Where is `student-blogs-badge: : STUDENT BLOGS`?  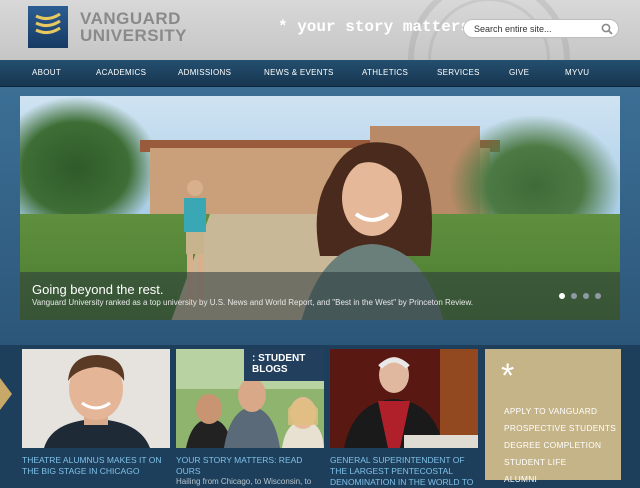 student-blogs-badge: : STUDENT BLOGS is located at coordinates (284, 365).